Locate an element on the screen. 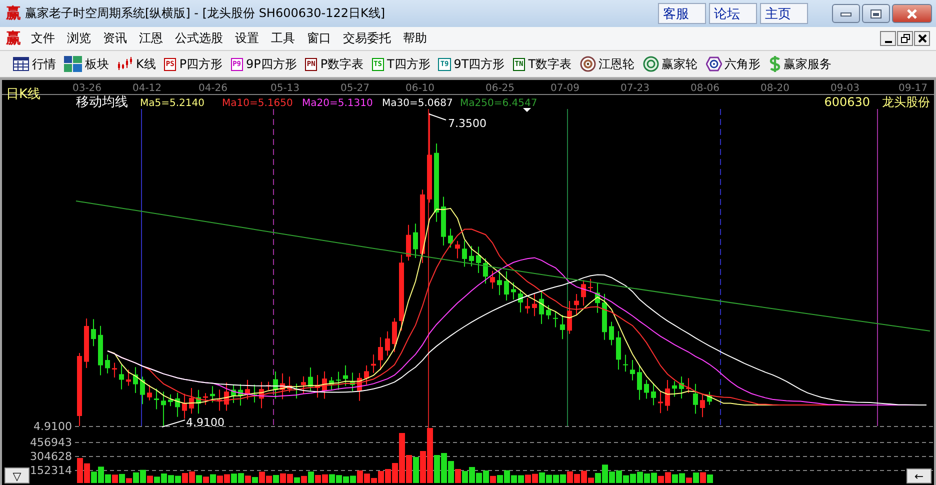 This screenshot has width=936, height=485. link-button: 论坛 is located at coordinates (733, 13).